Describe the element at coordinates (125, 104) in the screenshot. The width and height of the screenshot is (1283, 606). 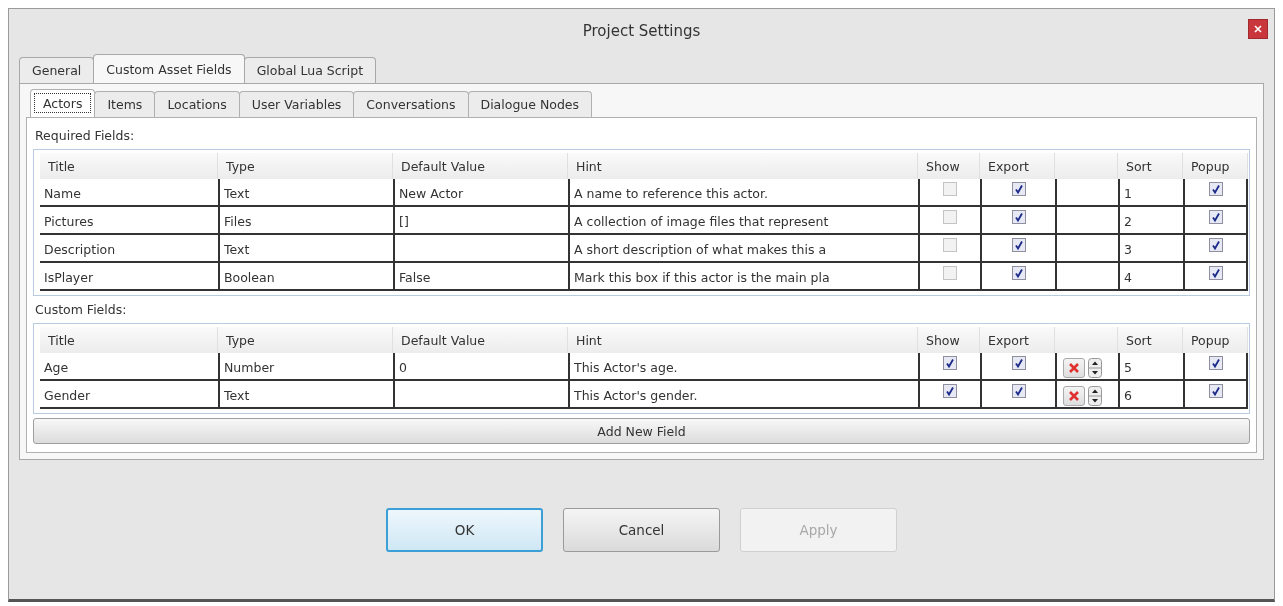
I see `tab: Items` at that location.